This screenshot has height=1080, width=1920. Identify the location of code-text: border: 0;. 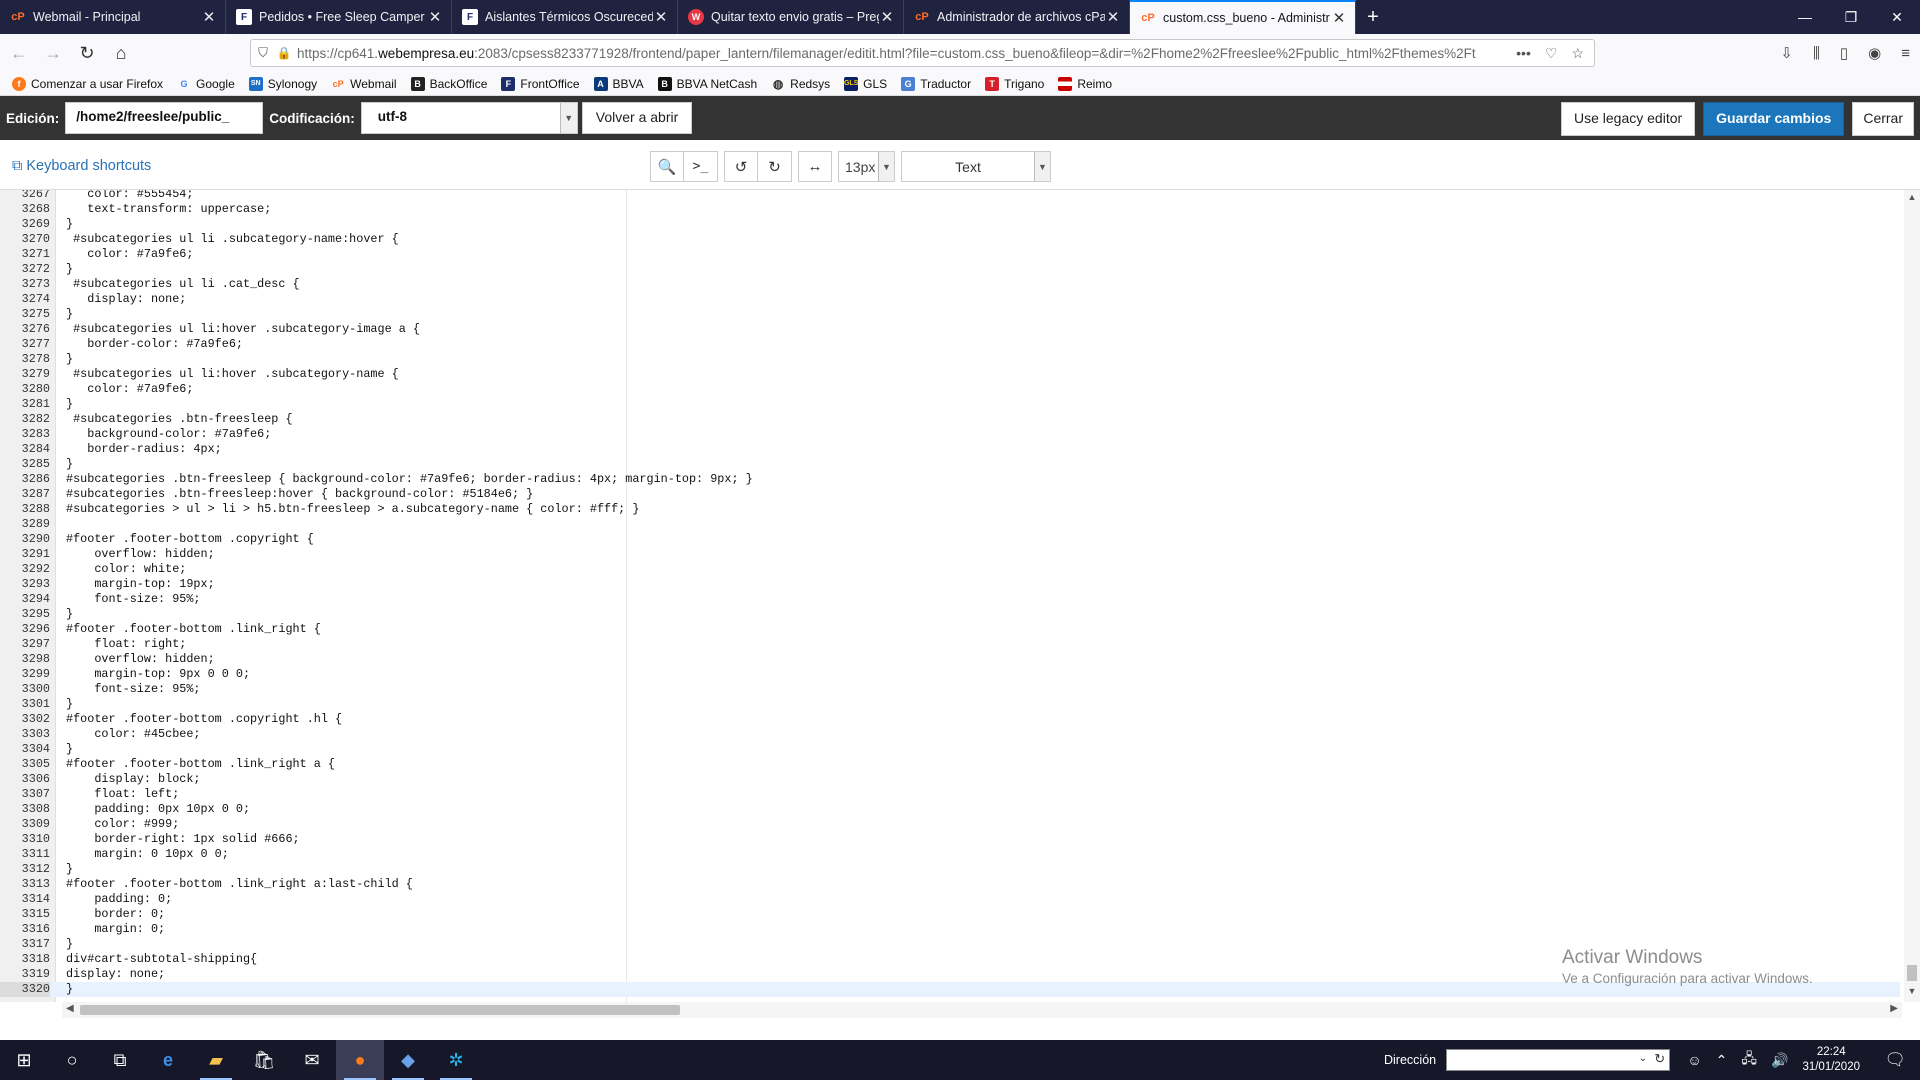
(115, 914).